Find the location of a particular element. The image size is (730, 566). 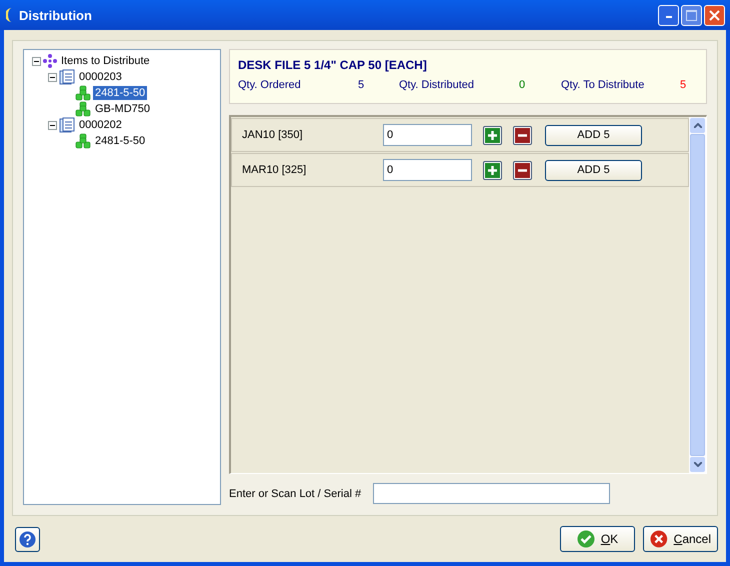

tree-item: GB-MD750 is located at coordinates (122, 109).